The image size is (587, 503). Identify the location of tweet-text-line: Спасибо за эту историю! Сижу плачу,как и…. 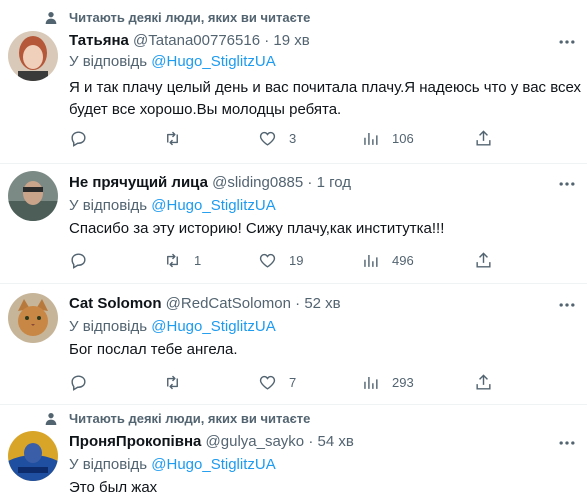
(257, 228).